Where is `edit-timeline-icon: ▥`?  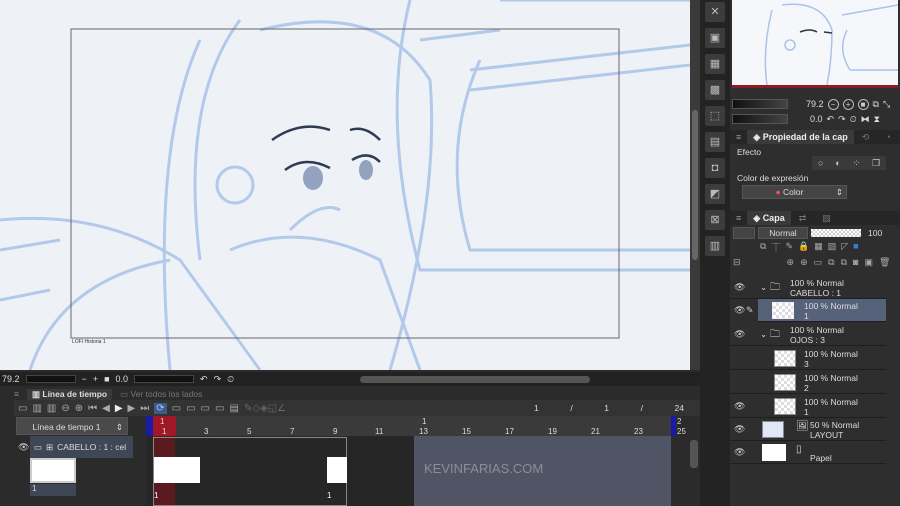
edit-timeline-icon: ▥ is located at coordinates (36, 408).